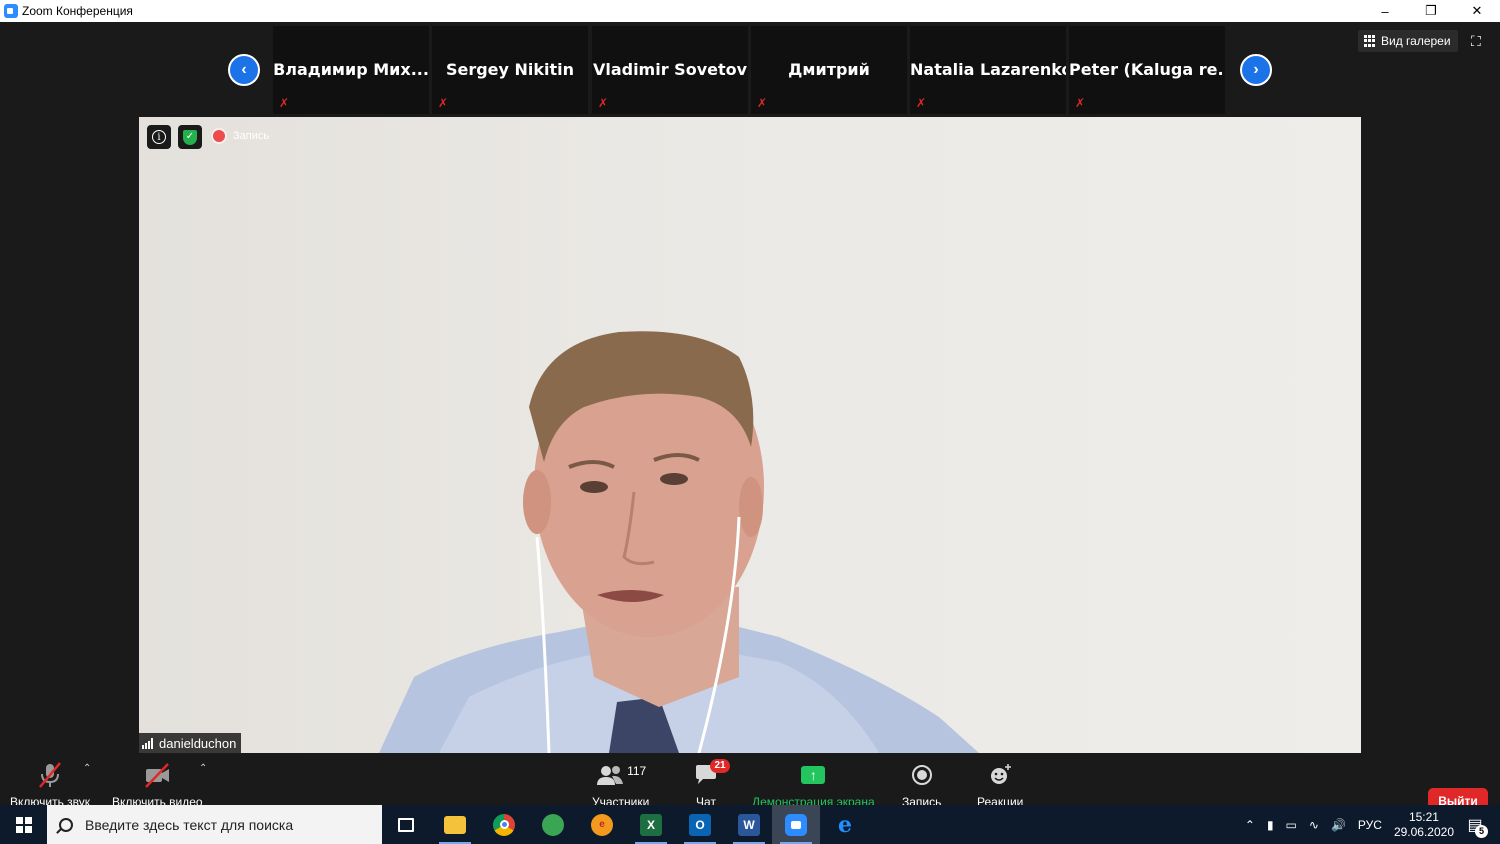  I want to click on record-button: Запись, so click(921, 785).